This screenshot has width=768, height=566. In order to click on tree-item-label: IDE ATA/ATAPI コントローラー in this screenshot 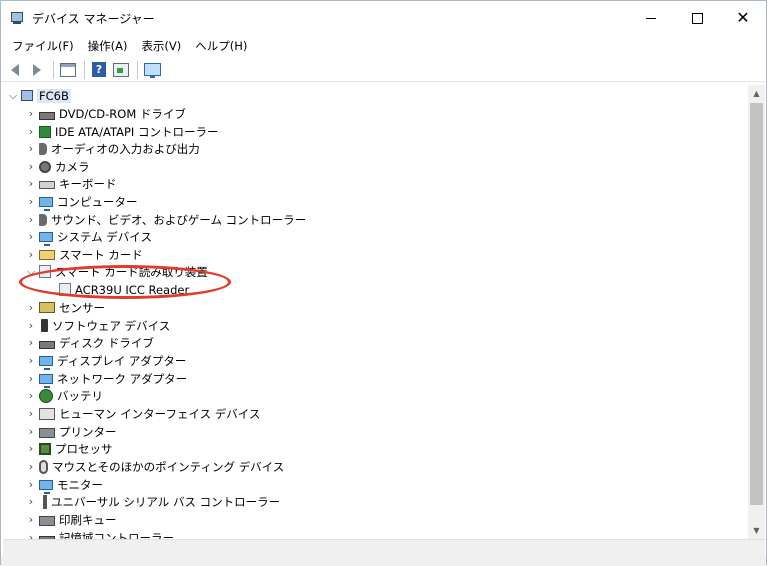, I will do `click(137, 131)`.